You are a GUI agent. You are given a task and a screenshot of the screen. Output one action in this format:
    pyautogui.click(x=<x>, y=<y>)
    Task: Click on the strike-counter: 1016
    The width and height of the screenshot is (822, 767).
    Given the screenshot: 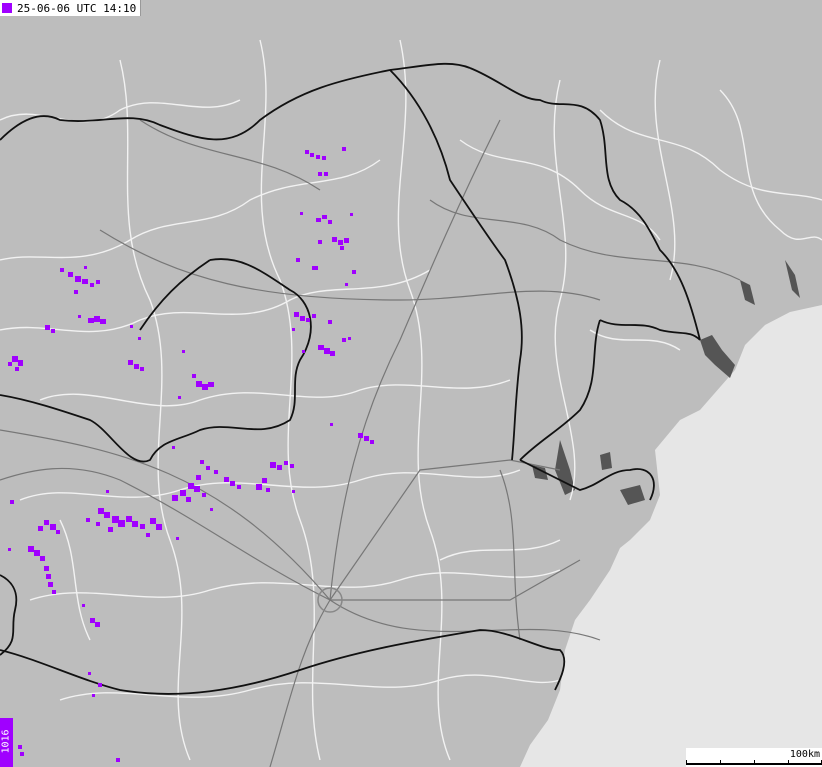 What is the action you would take?
    pyautogui.click(x=6, y=742)
    